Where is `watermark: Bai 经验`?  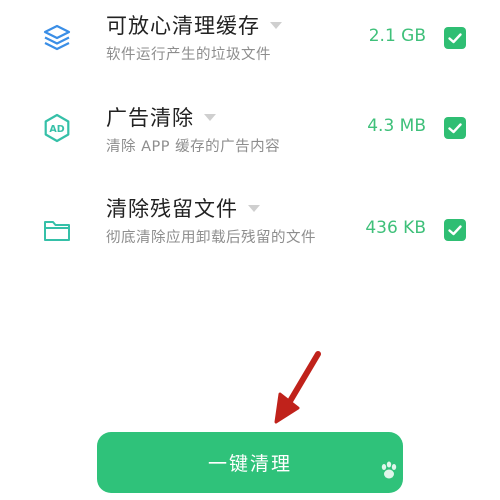 watermark: Bai 经验 is located at coordinates (436, 470).